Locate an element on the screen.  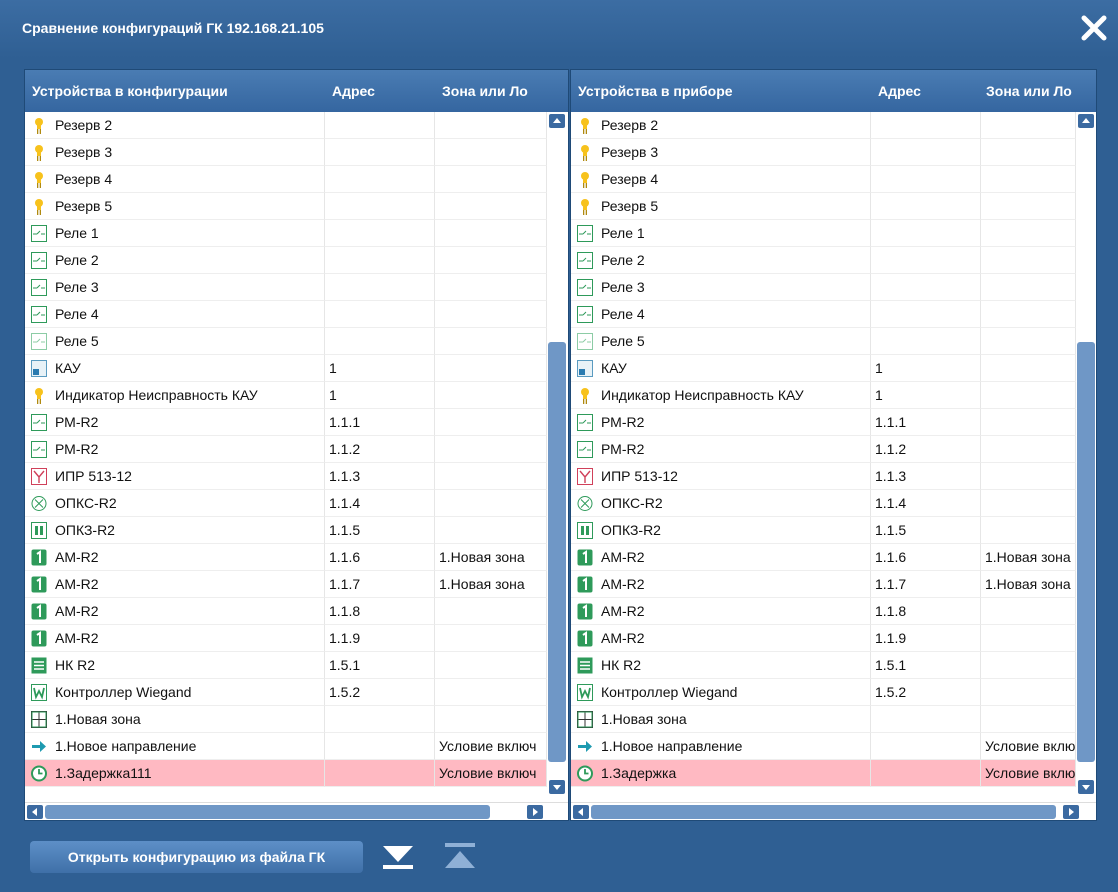
open-config-from-file-button: Открыть конфигурацию из файла ГК is located at coordinates (196, 857).